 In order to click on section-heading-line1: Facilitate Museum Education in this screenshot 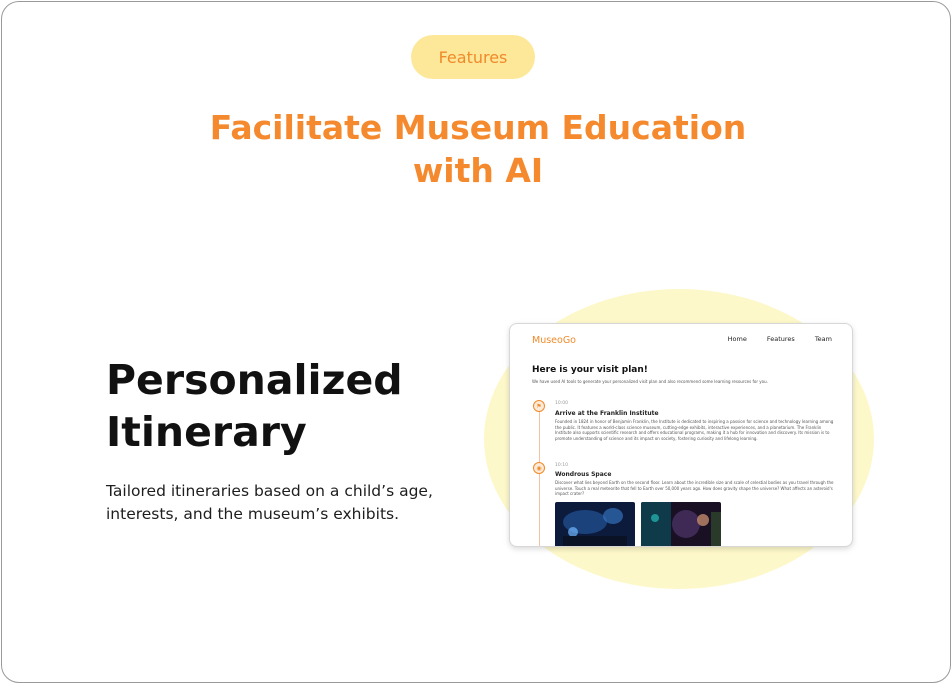, I will do `click(478, 127)`.